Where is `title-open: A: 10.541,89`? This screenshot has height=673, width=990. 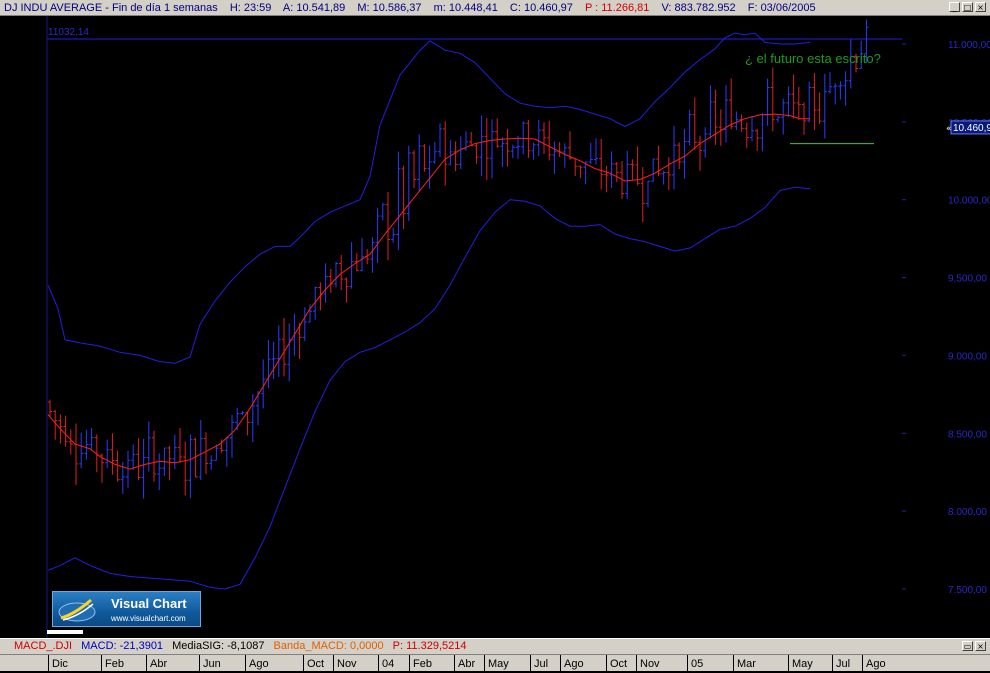
title-open: A: 10.541,89 is located at coordinates (314, 8).